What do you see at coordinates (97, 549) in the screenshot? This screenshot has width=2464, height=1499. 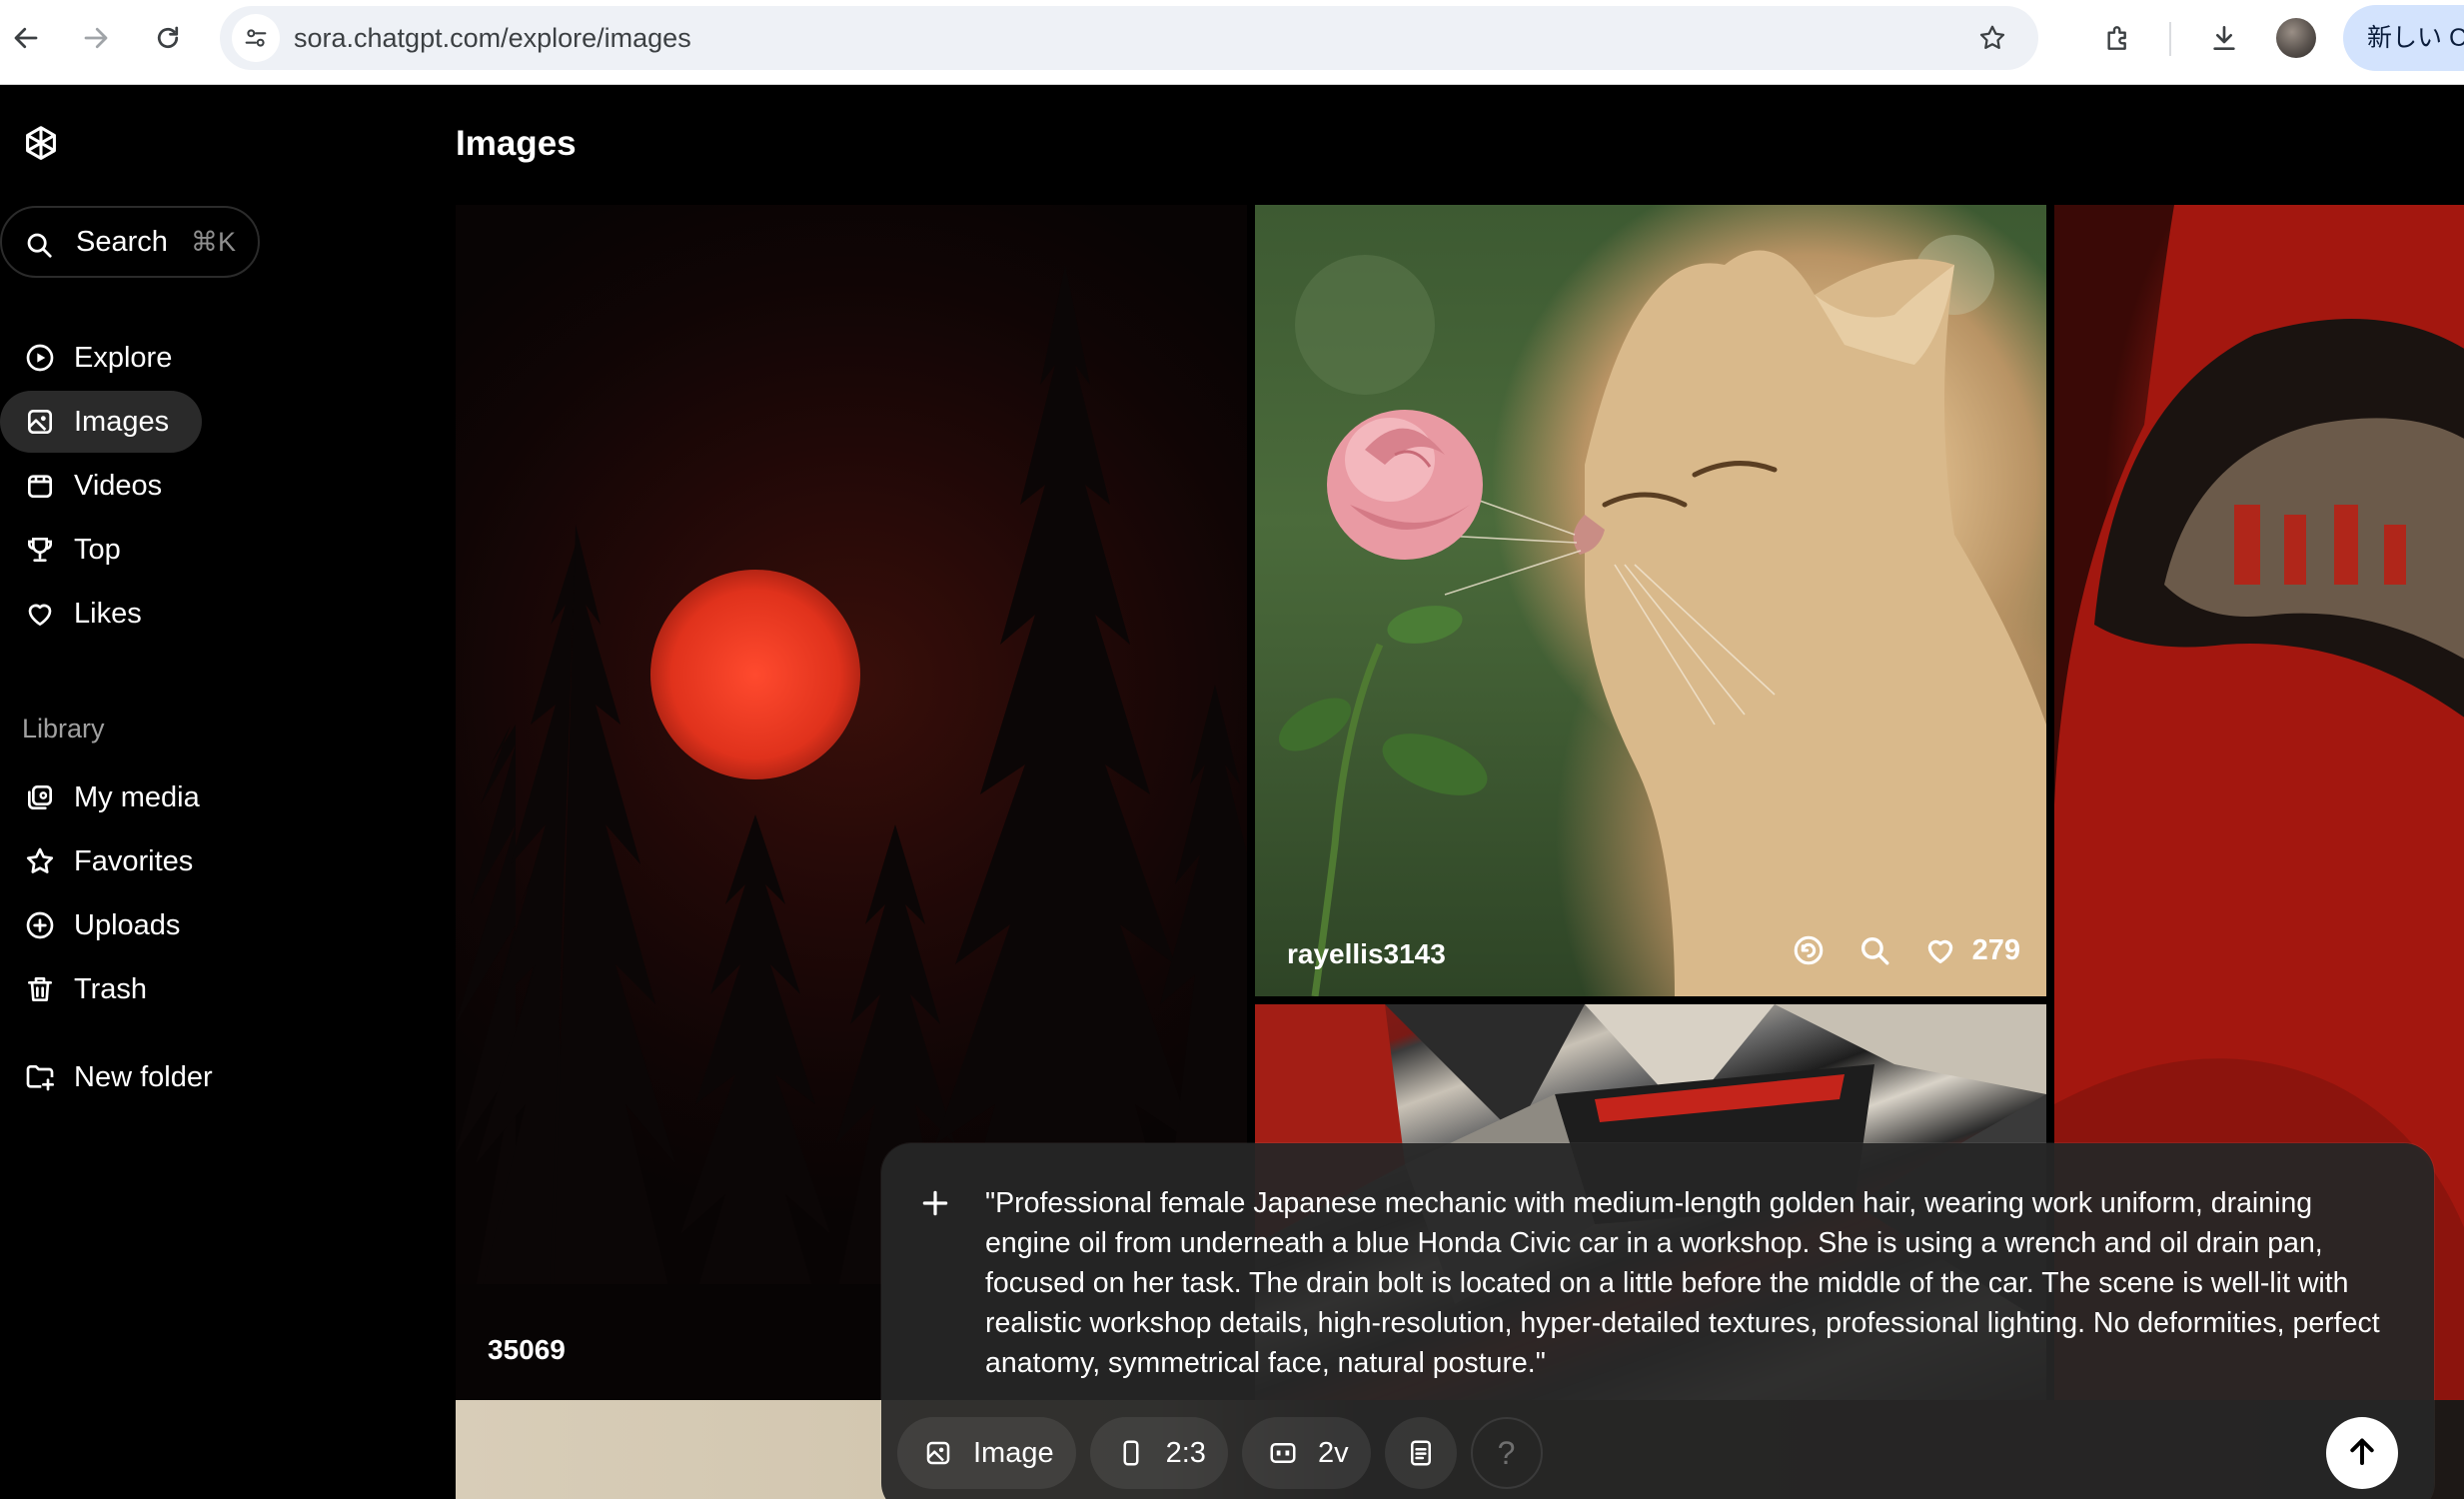 I see `sidebar-item-label: Top` at bounding box center [97, 549].